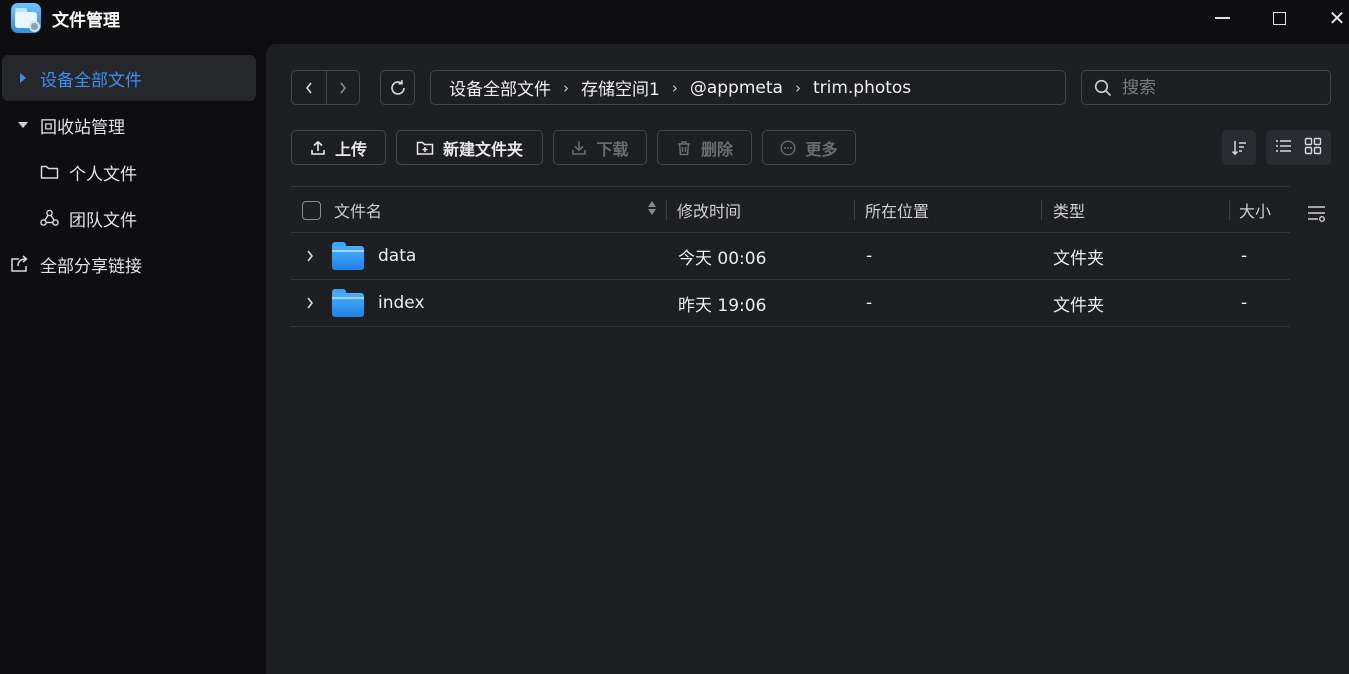  What do you see at coordinates (579, 148) in the screenshot?
I see `download-icon` at bounding box center [579, 148].